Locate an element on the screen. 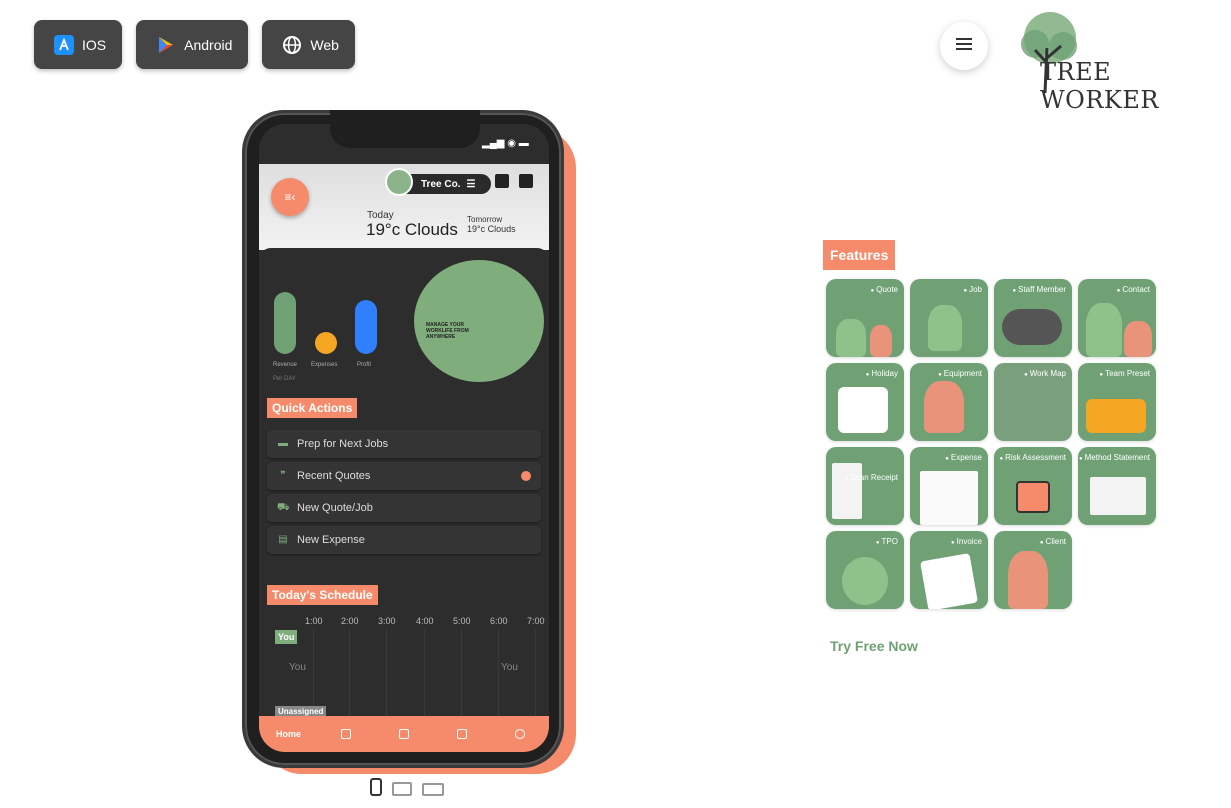  feature-expense: Expense is located at coordinates (949, 486).